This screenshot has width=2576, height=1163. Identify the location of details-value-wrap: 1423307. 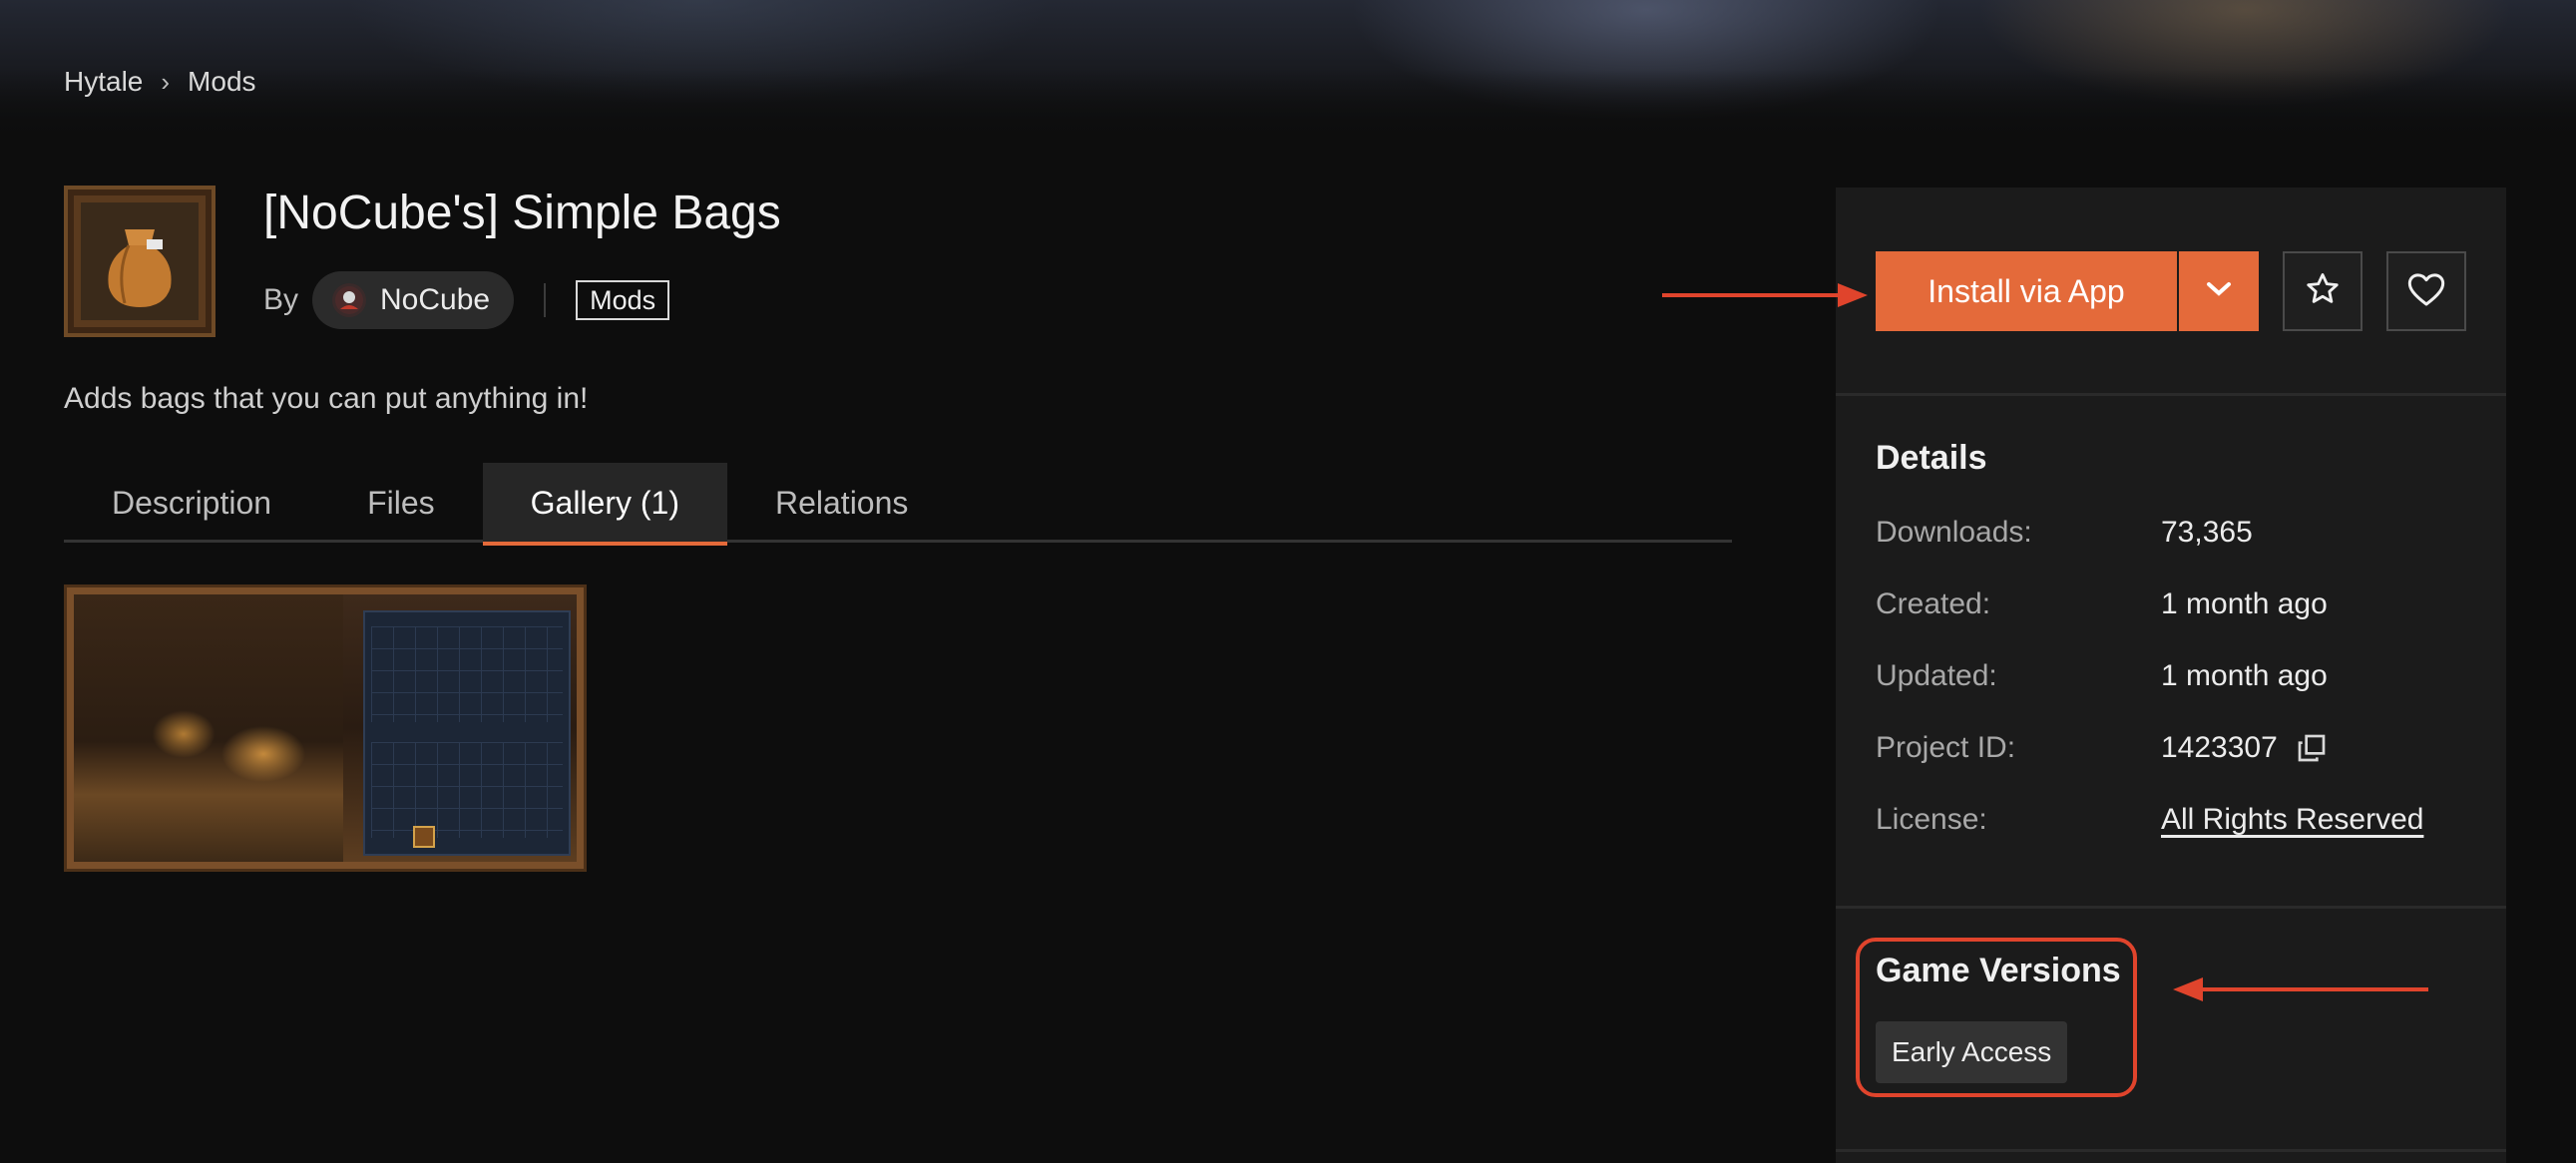
(2244, 748).